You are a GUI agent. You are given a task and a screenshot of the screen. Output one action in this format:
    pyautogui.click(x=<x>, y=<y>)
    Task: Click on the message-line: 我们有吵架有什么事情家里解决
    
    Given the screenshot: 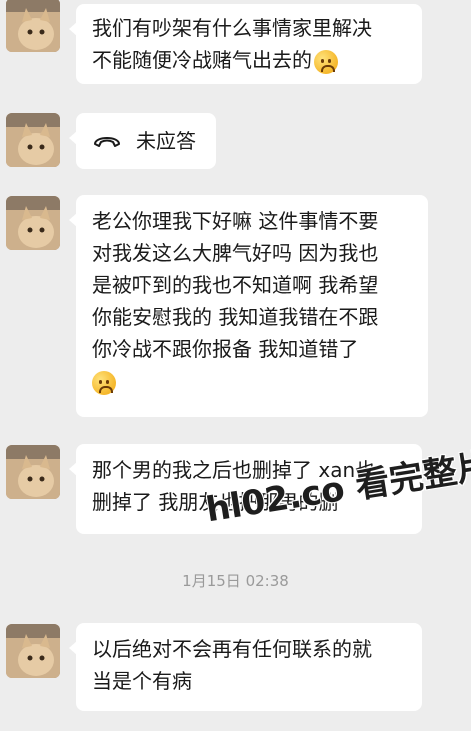 What is the action you would take?
    pyautogui.click(x=232, y=28)
    